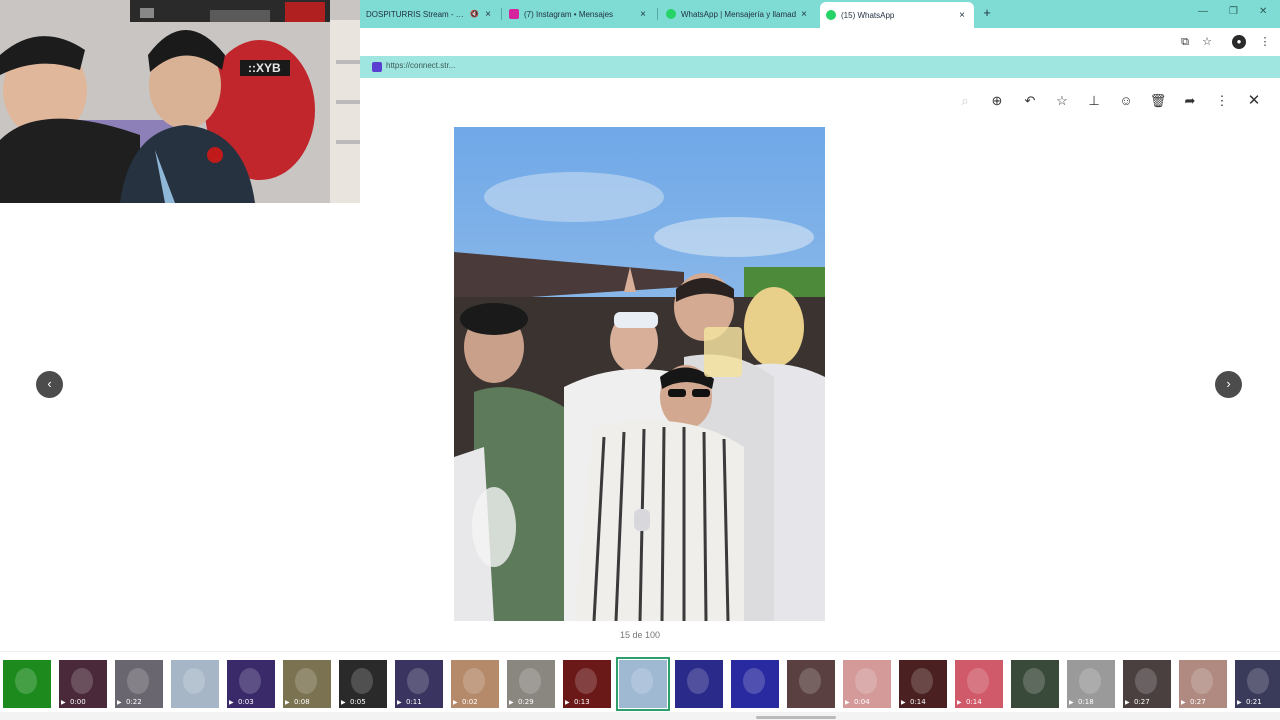  I want to click on pin-icon: ⊥, so click(1094, 101).